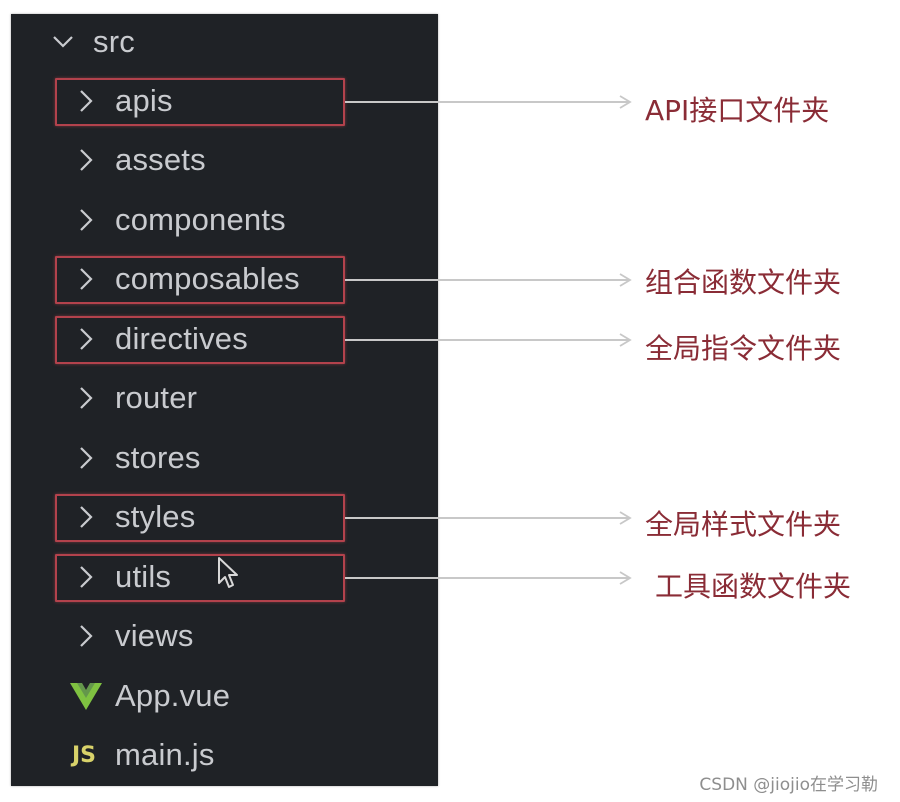 The width and height of the screenshot is (900, 802). I want to click on highlight-box-apis, so click(200, 102).